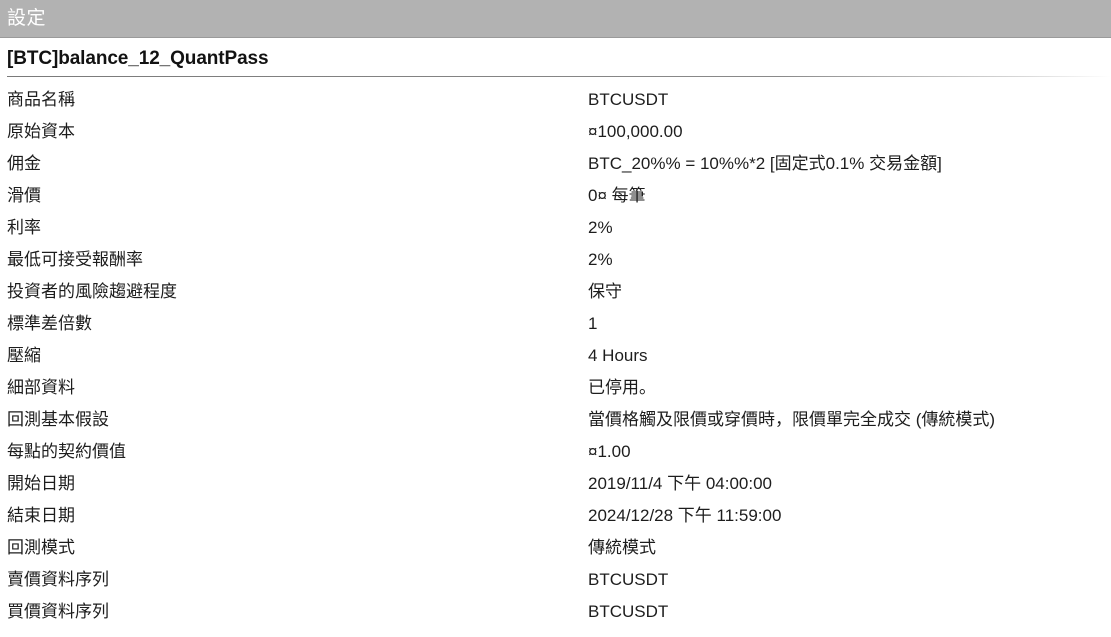 The image size is (1111, 637). Describe the element at coordinates (555, 516) in the screenshot. I see `settings-row: 結束日期 2024/12/28 下午 11:59:00` at that location.